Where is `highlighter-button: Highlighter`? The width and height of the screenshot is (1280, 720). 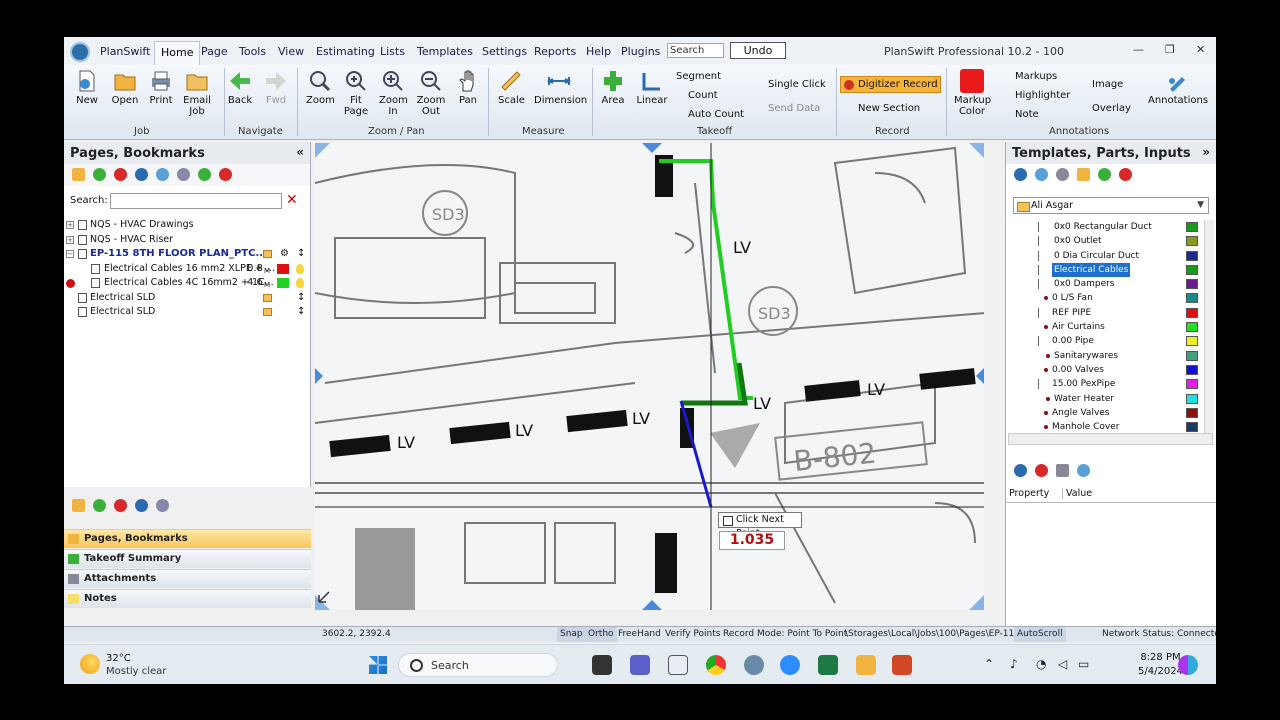
highlighter-button: Highlighter is located at coordinates (1042, 95).